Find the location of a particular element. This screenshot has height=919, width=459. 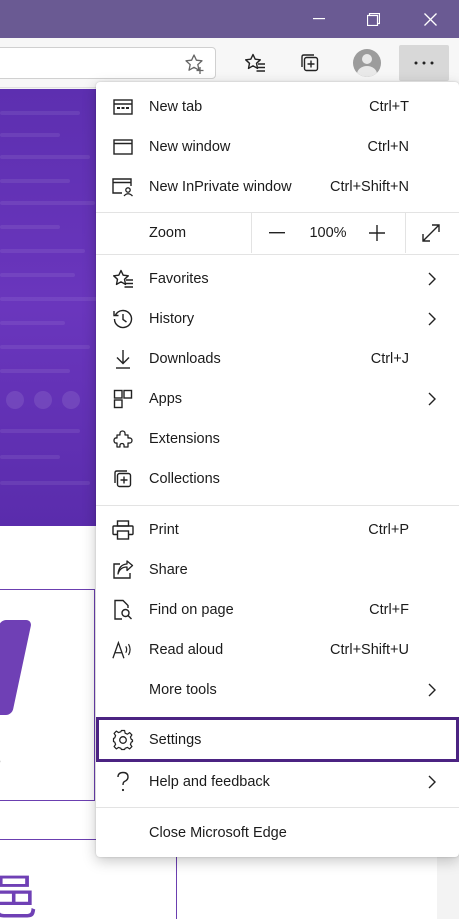

help-icon is located at coordinates (123, 782).